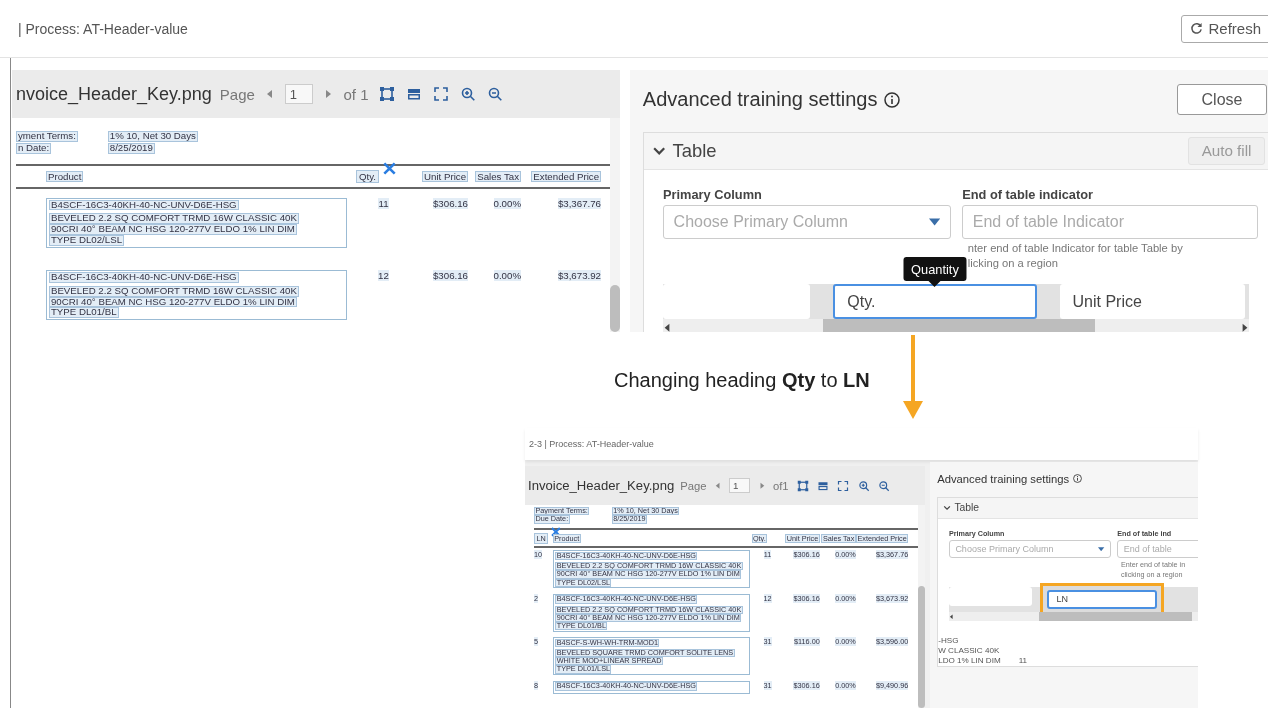 The image size is (1268, 708). What do you see at coordinates (579, 203) in the screenshot?
I see `extended-price-value: $3,367.76` at bounding box center [579, 203].